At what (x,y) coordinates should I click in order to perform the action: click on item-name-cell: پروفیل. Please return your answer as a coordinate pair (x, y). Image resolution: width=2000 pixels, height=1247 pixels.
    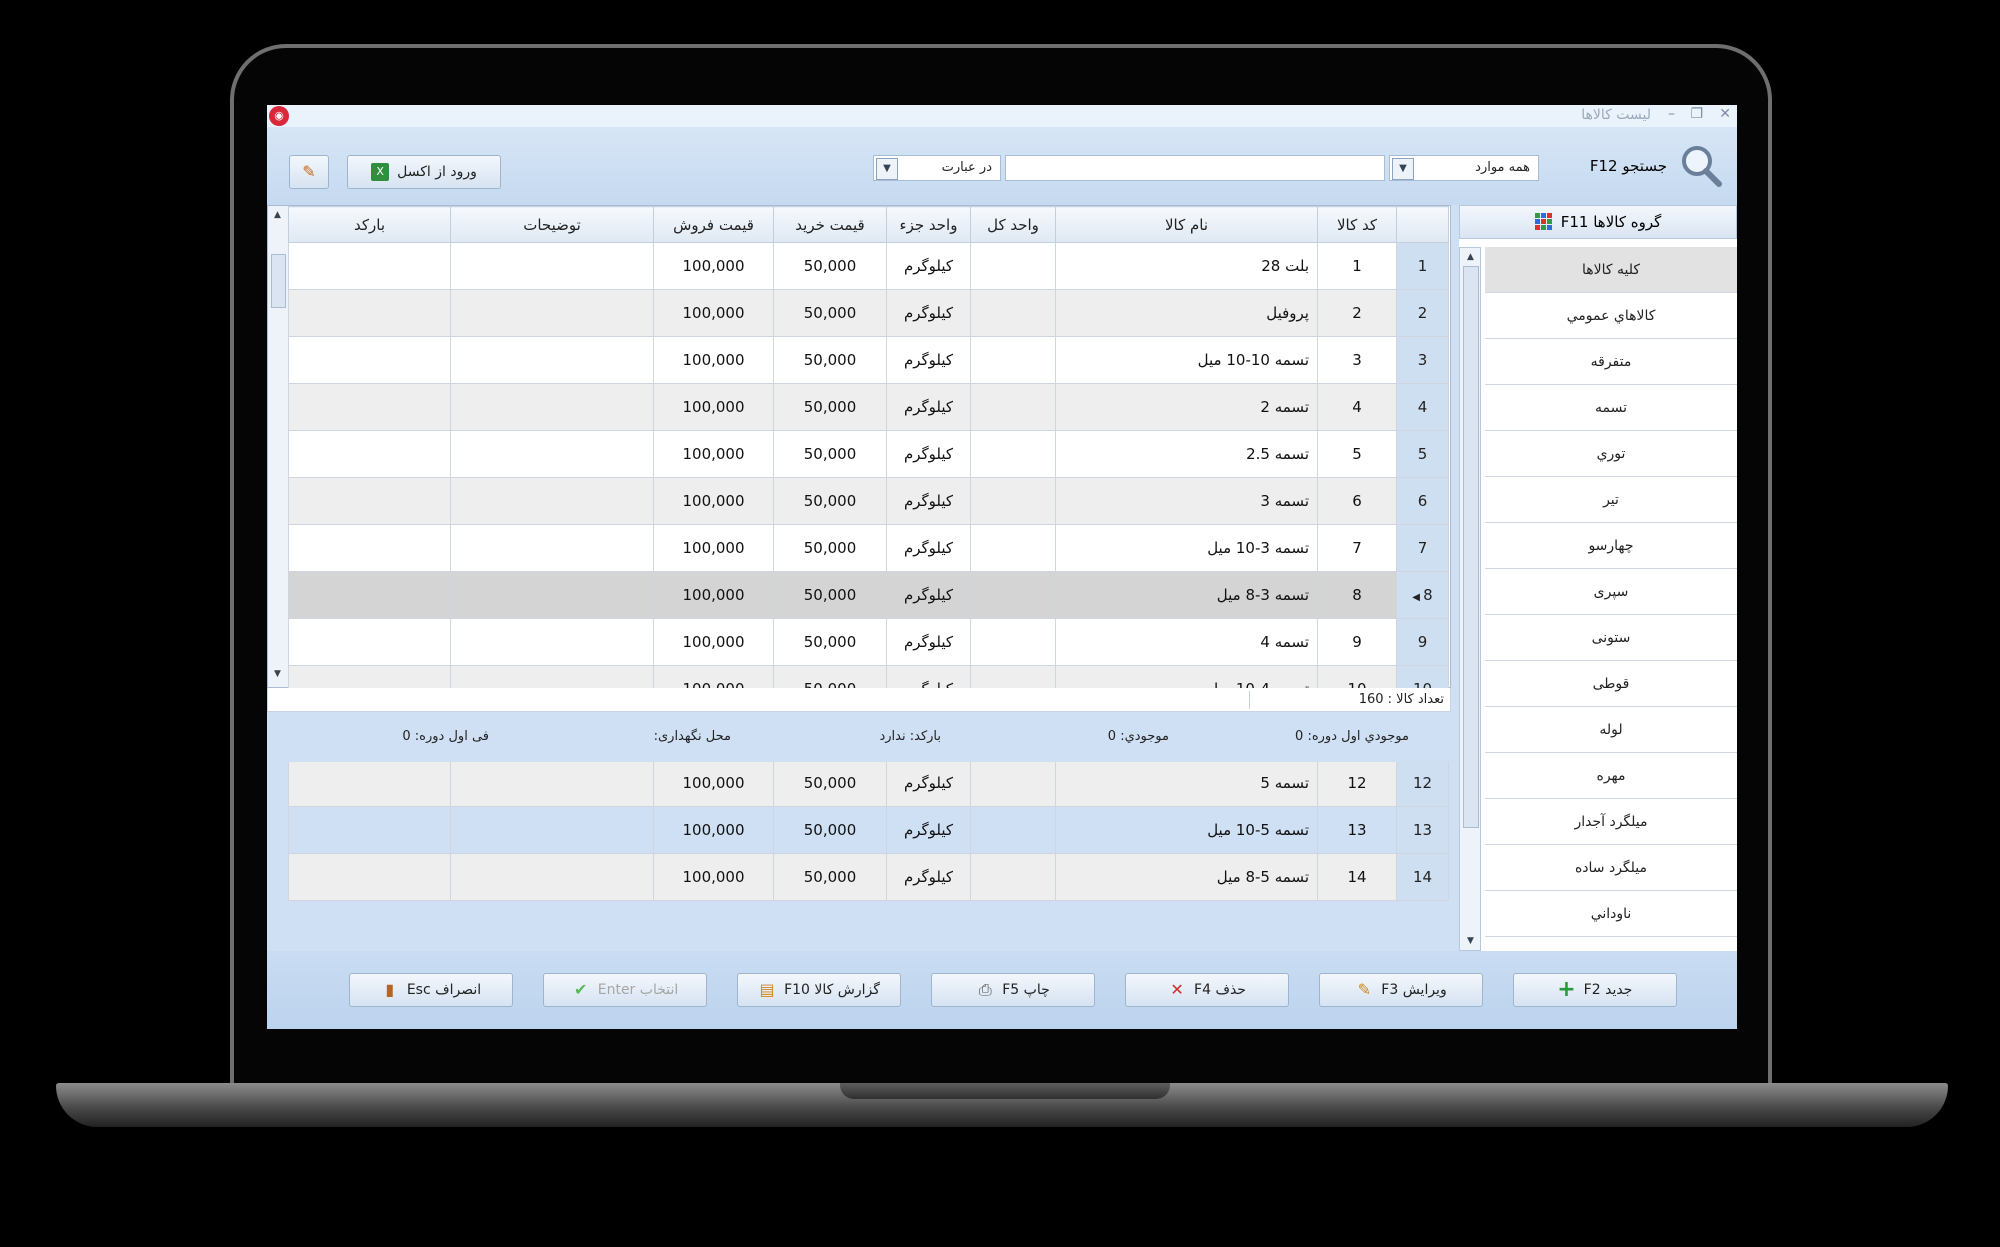
    Looking at the image, I should click on (1186, 313).